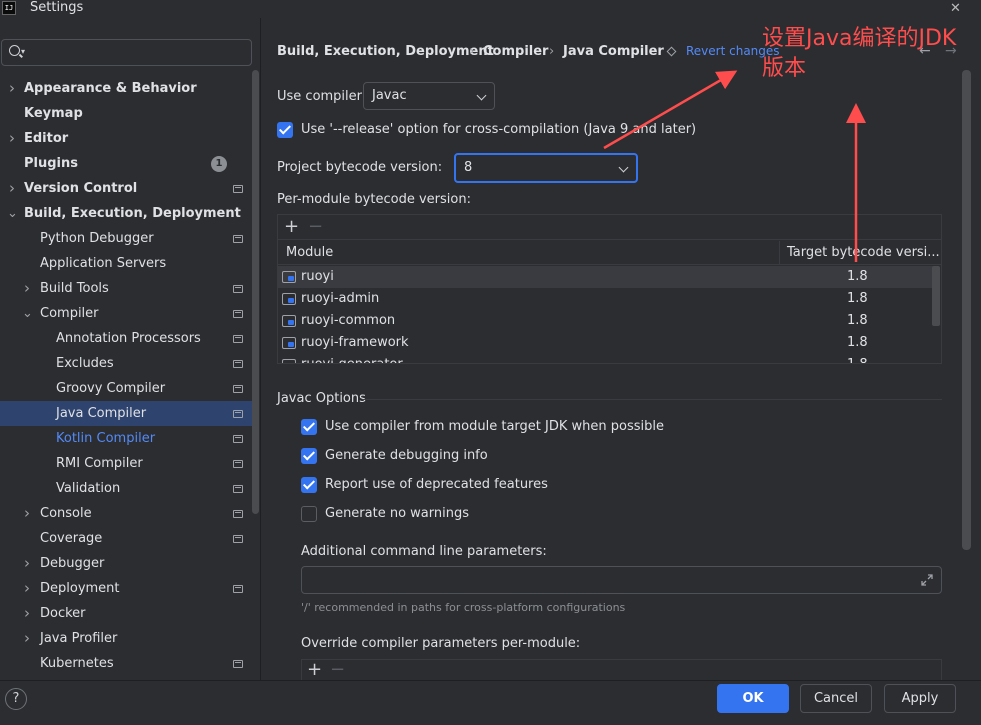  What do you see at coordinates (129, 88) in the screenshot?
I see `sidebar-item-appearance-behavior: › Appearance & Behavior` at bounding box center [129, 88].